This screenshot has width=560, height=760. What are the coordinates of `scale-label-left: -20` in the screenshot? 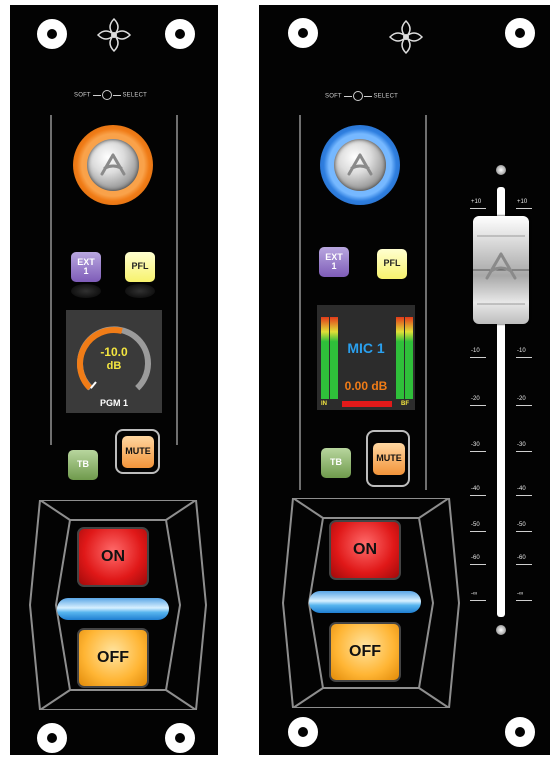 It's located at (475, 399).